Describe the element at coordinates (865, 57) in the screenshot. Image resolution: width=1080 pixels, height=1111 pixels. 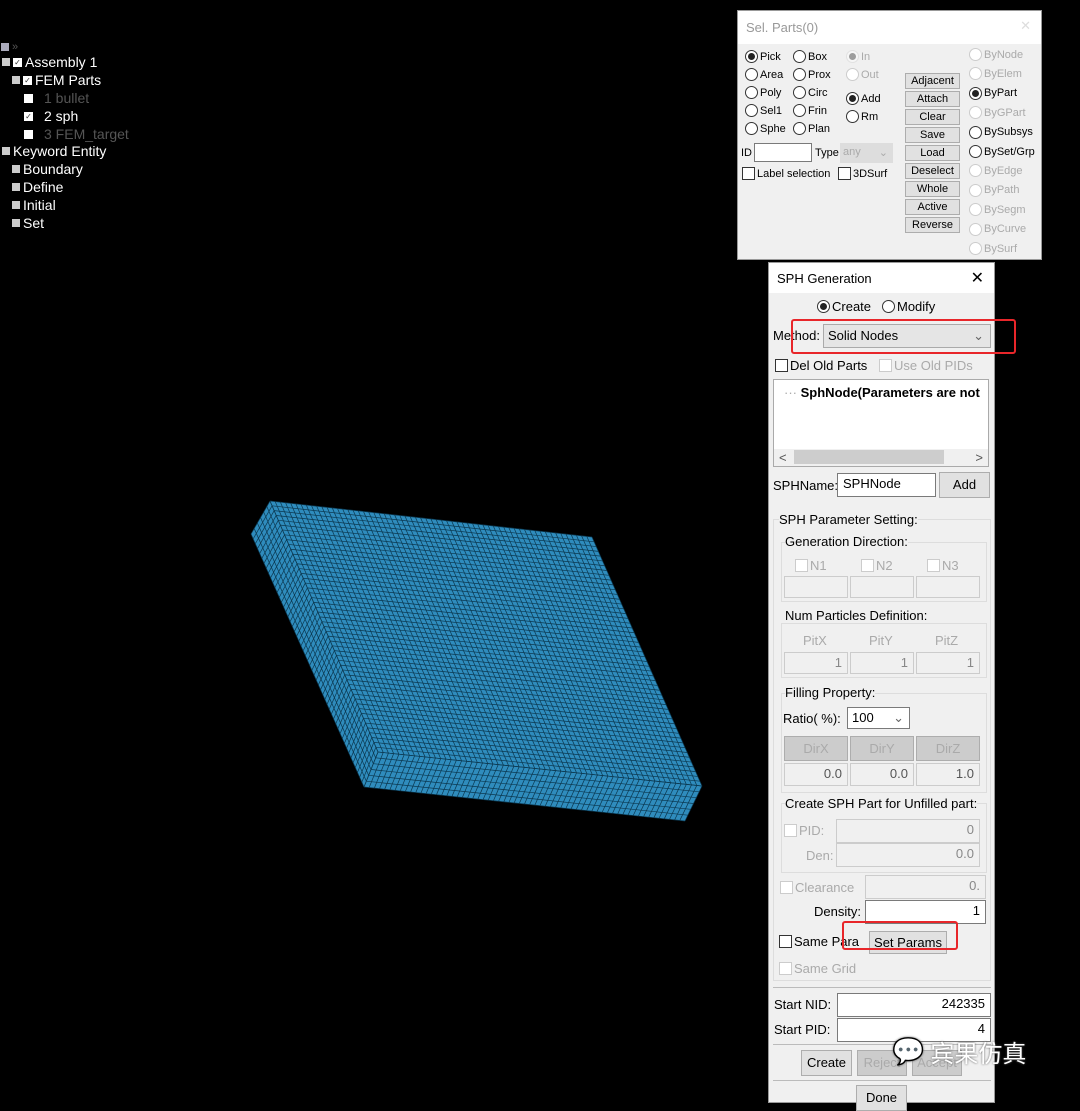
I see `radio-in: In` at that location.